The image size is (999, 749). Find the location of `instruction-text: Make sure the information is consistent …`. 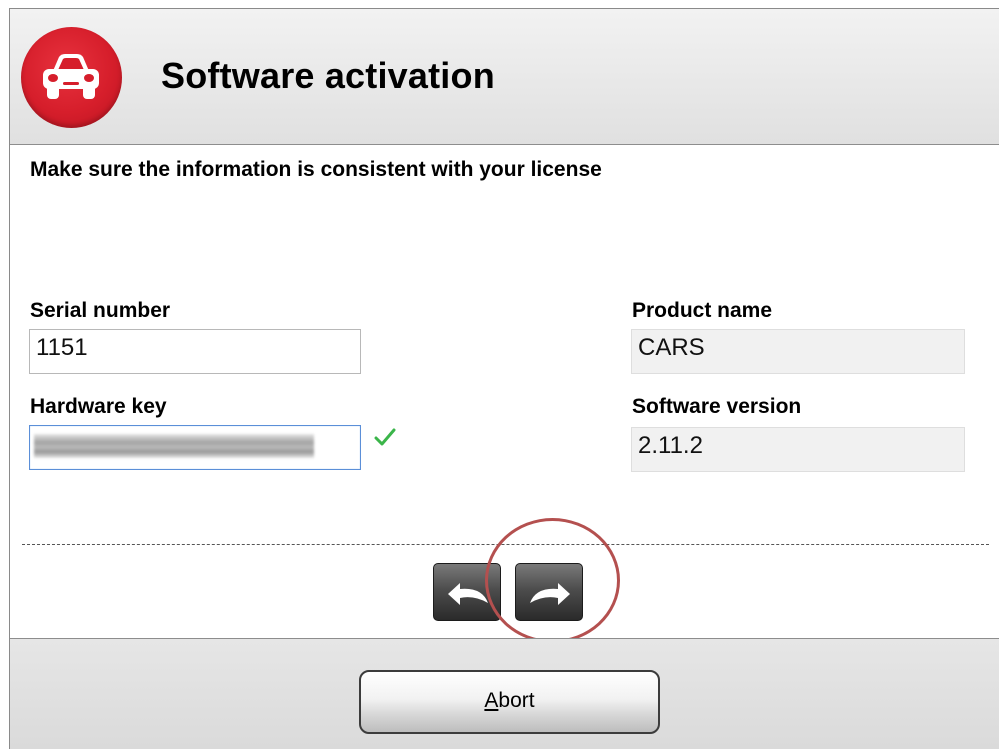

instruction-text: Make sure the information is consistent … is located at coordinates (316, 169).